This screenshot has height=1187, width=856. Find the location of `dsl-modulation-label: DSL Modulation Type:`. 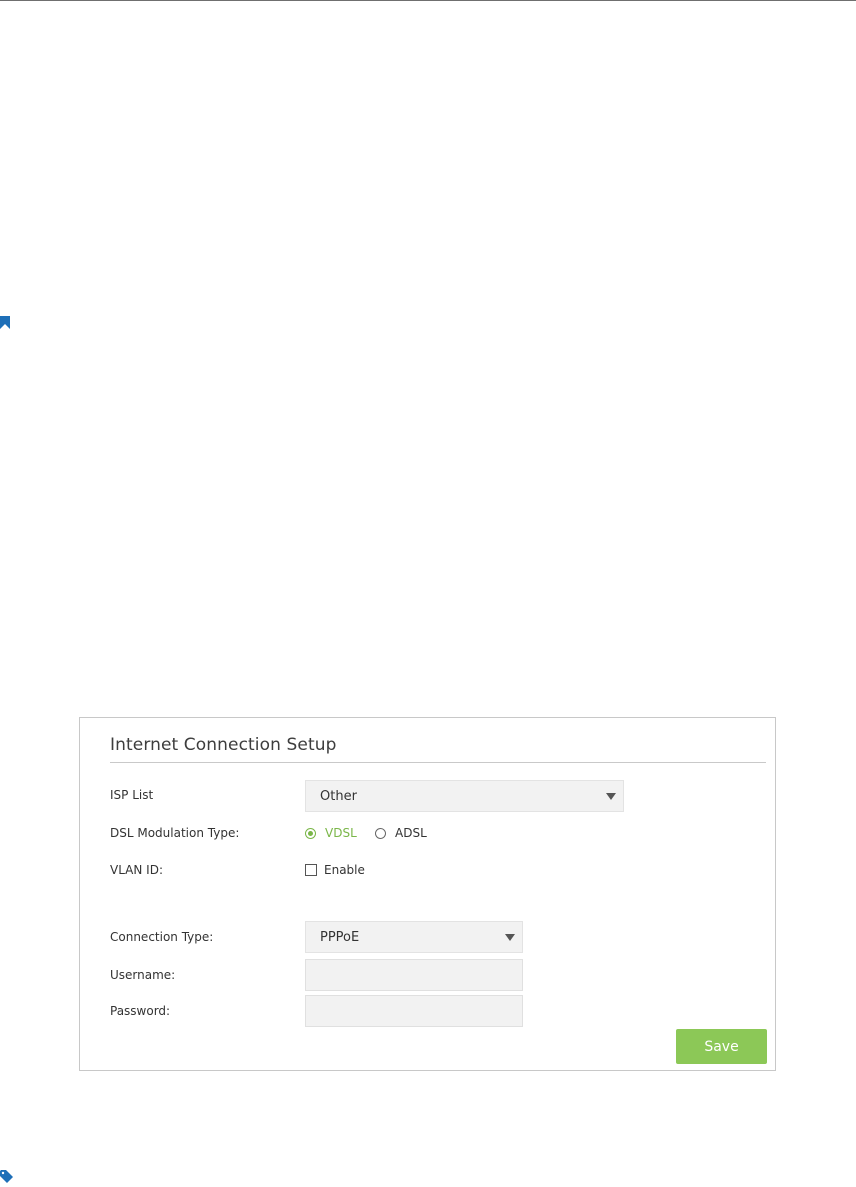

dsl-modulation-label: DSL Modulation Type: is located at coordinates (175, 833).